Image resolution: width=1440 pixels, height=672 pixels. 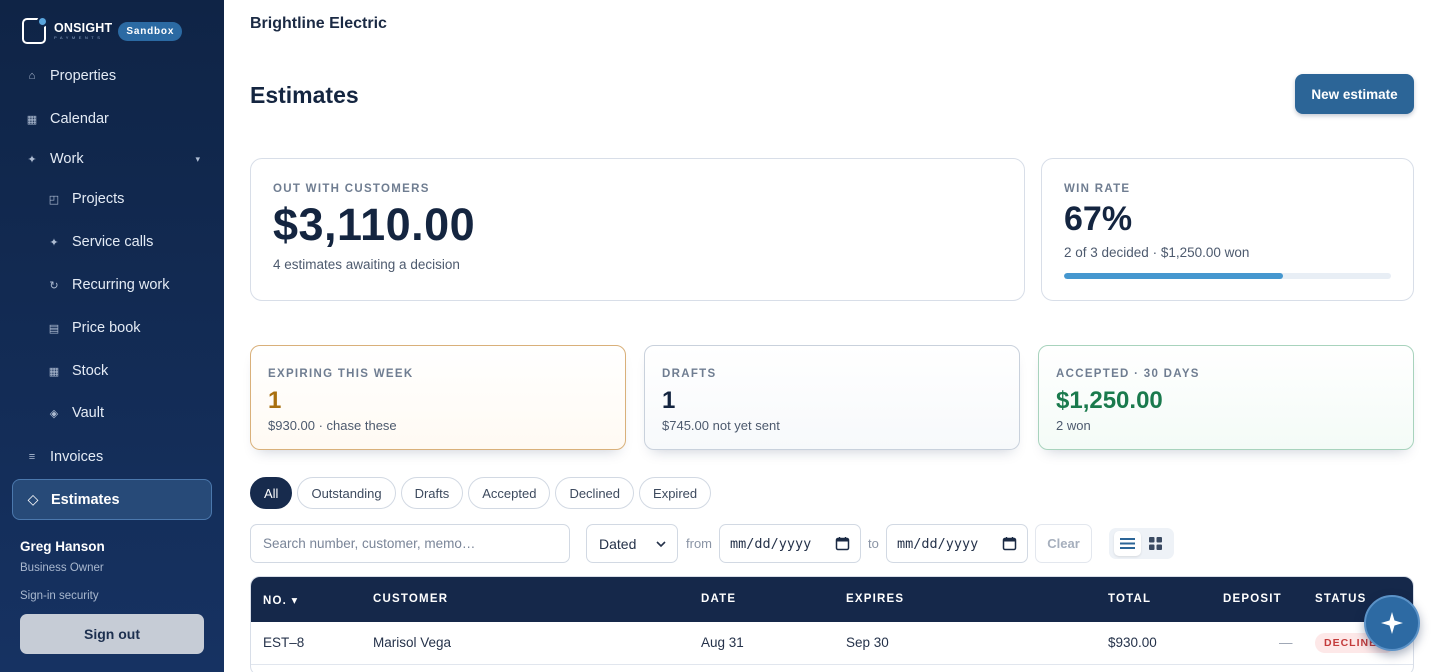 What do you see at coordinates (1132, 642) in the screenshot?
I see `estimate-total: $930.00` at bounding box center [1132, 642].